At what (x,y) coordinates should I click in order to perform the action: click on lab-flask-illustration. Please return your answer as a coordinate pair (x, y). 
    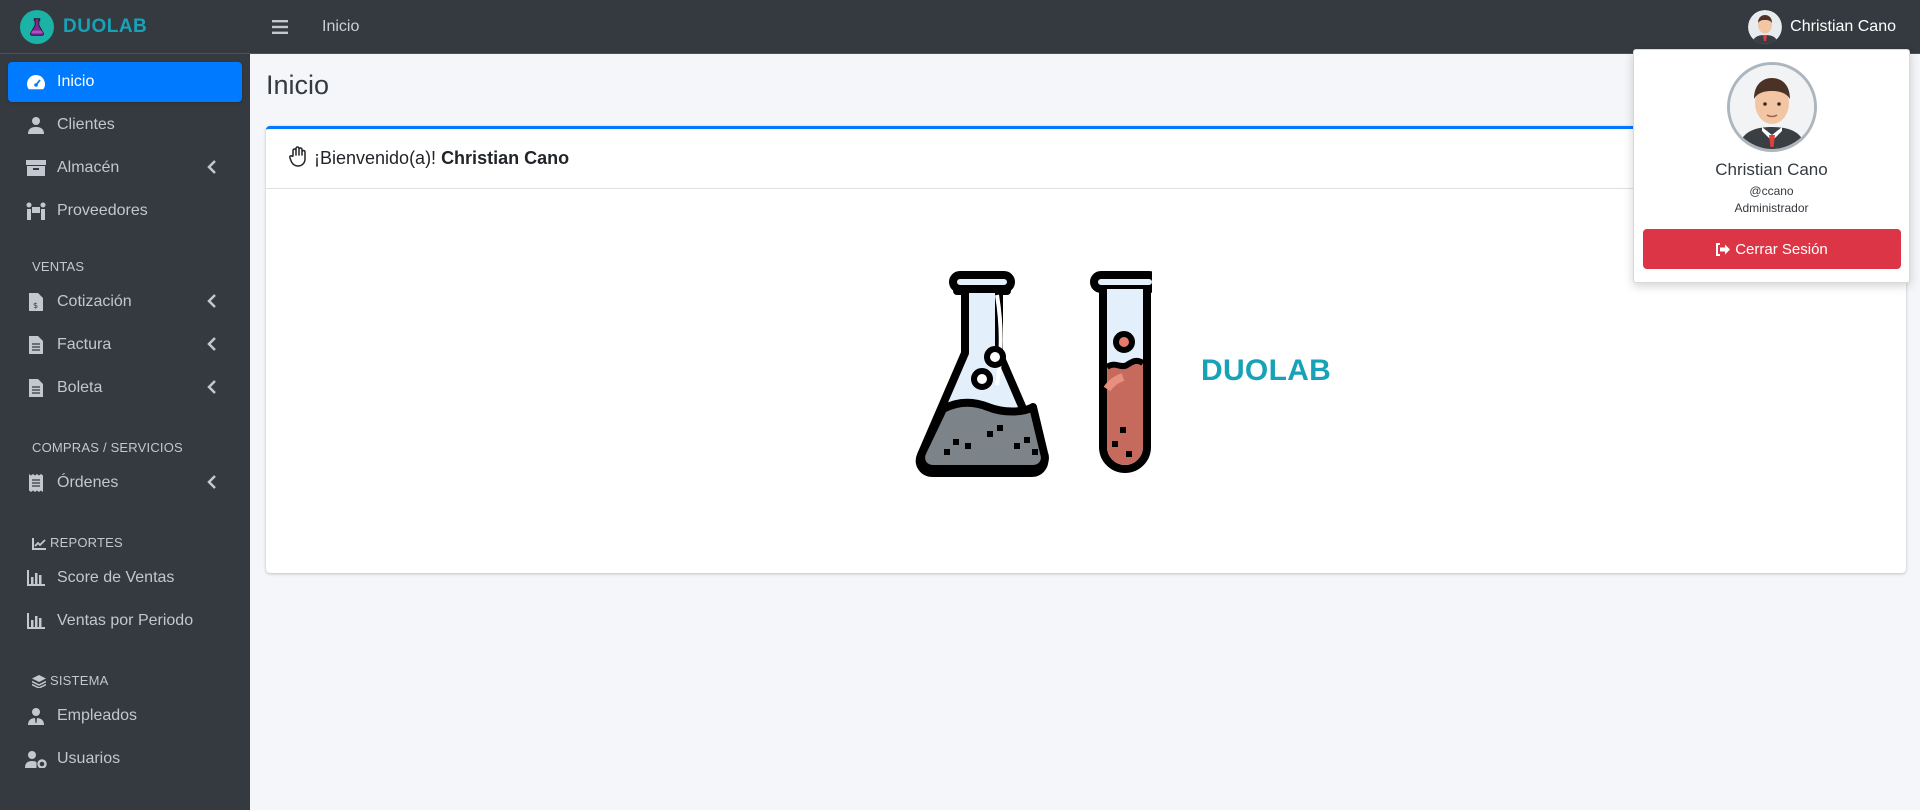
    Looking at the image, I should click on (1031, 386).